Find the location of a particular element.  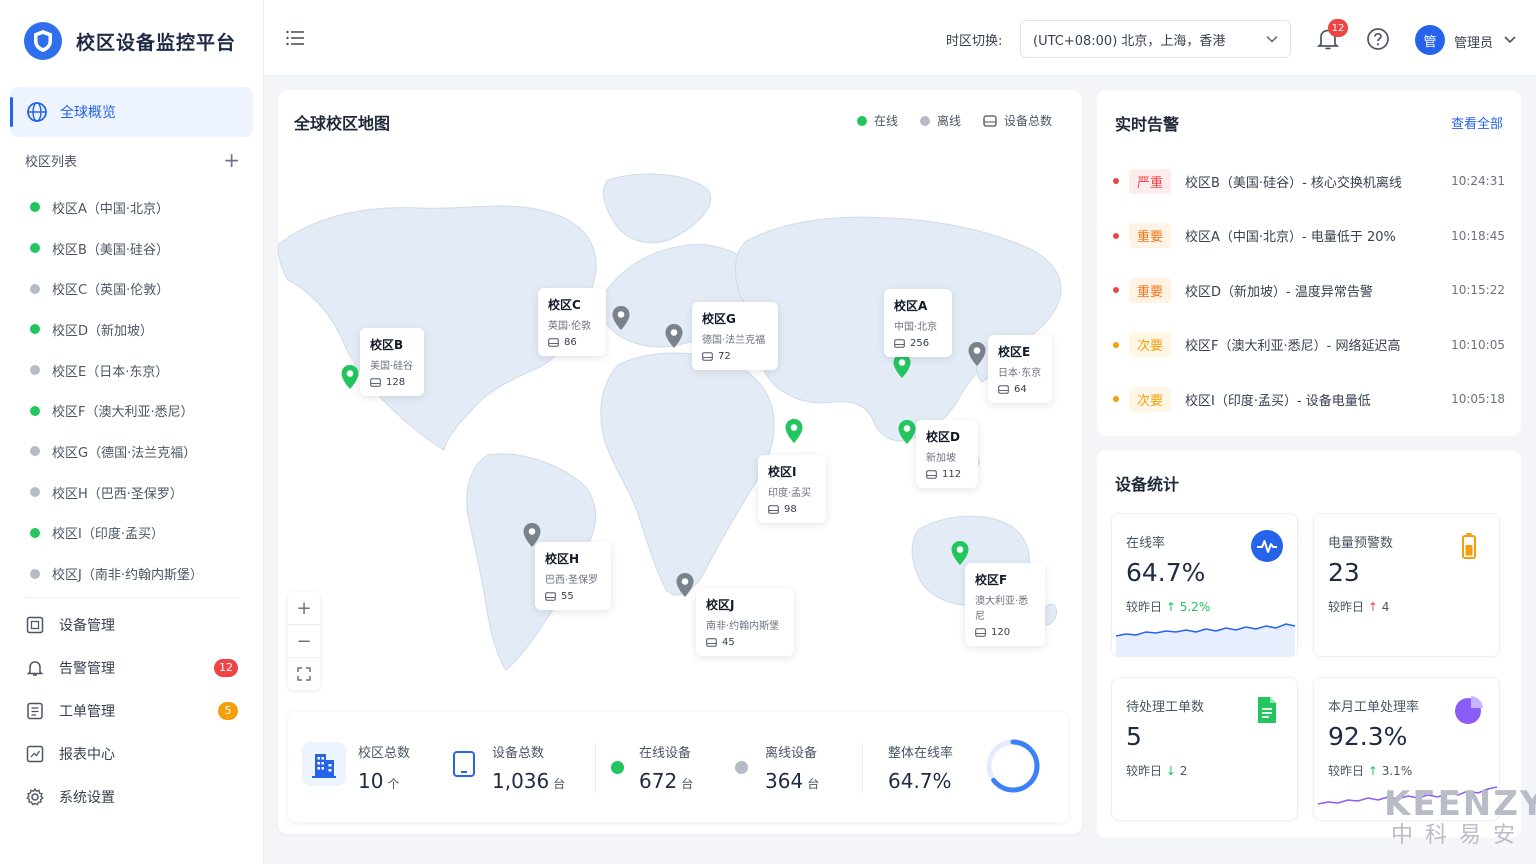

online-rate-ring is located at coordinates (1013, 766).